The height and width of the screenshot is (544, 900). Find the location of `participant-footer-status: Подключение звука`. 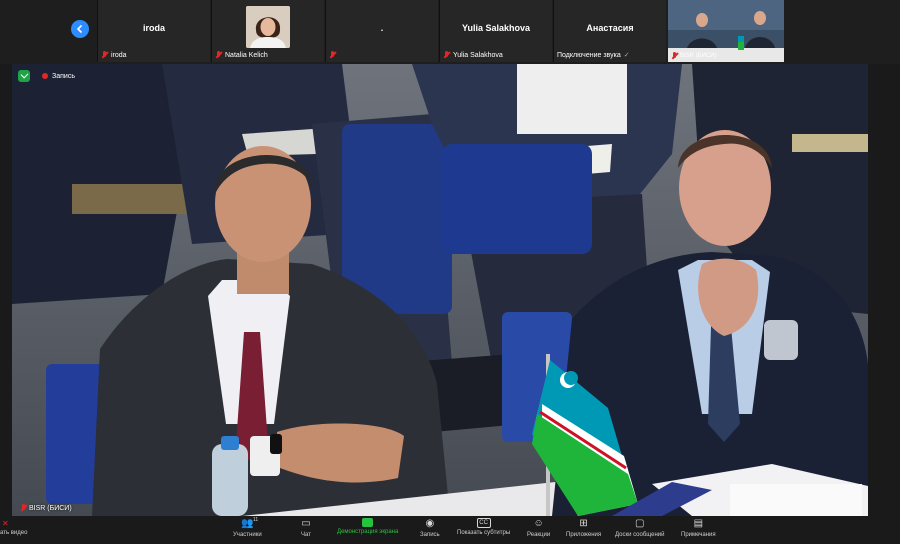

participant-footer-status: Подключение звука is located at coordinates (589, 55).